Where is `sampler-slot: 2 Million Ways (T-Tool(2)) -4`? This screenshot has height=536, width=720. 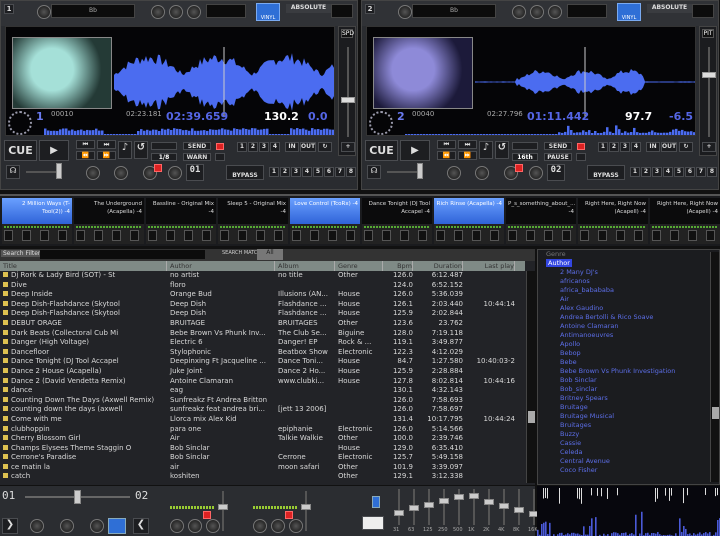 sampler-slot: 2 Million Ways (T-Tool(2)) -4 is located at coordinates (37, 221).